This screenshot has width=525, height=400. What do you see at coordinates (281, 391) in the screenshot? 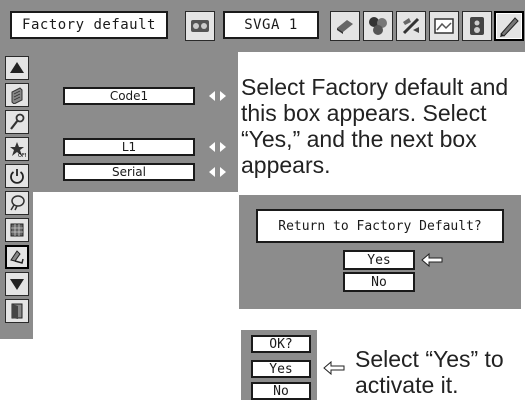
I see `ok-no-button: No` at bounding box center [281, 391].